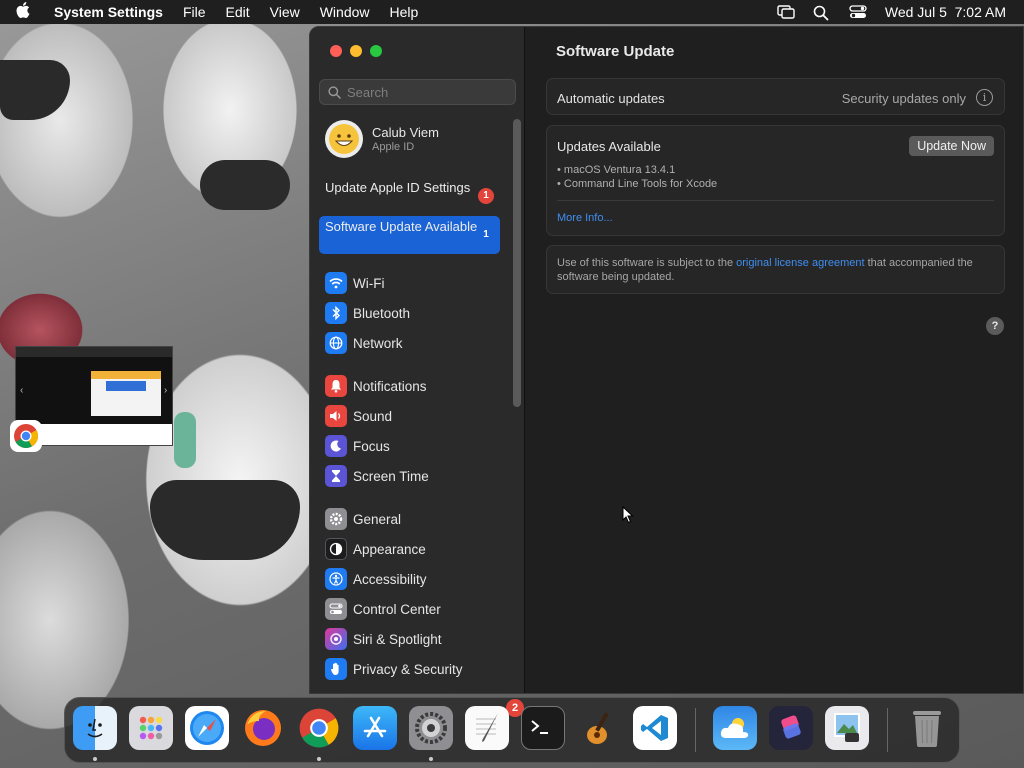 The width and height of the screenshot is (1024, 768). What do you see at coordinates (393, 147) in the screenshot?
I see `account-subtitle: Apple ID` at bounding box center [393, 147].